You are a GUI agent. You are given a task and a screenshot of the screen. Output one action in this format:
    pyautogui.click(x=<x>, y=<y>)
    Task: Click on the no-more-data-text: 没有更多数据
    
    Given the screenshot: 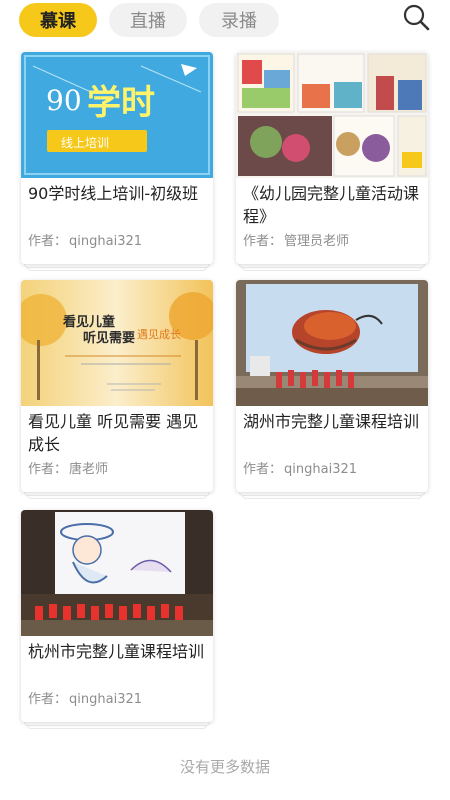 What is the action you would take?
    pyautogui.click(x=224, y=767)
    